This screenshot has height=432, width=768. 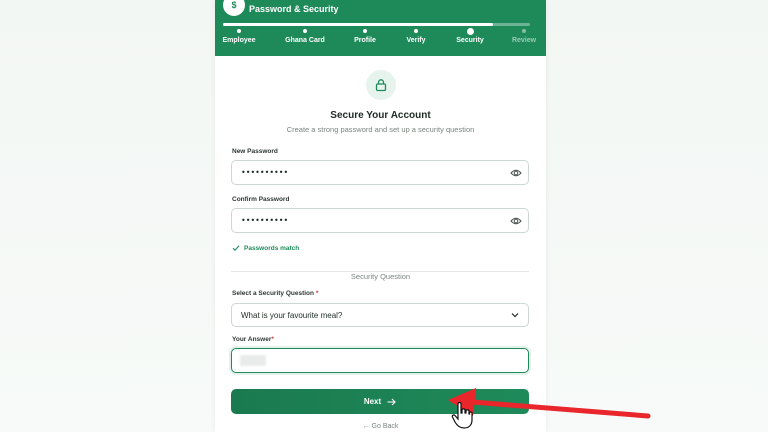 I want to click on selected-question: What is your favourite meal?, so click(x=292, y=315).